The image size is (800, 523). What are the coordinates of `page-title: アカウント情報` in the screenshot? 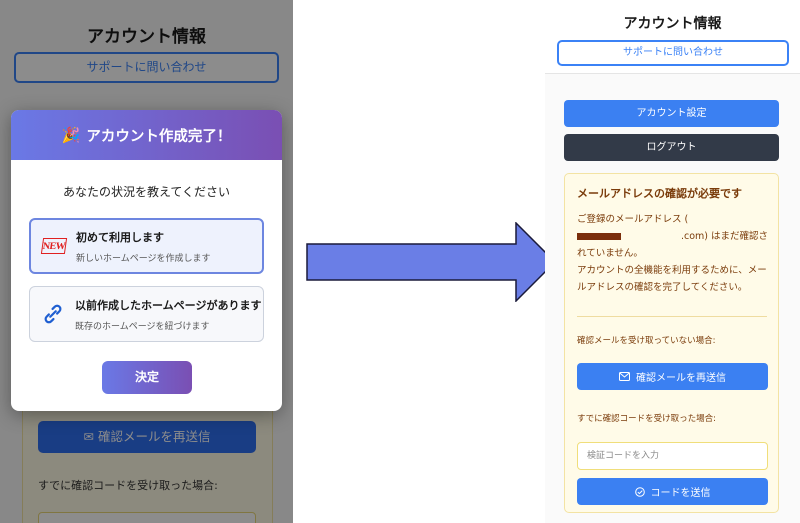 It's located at (672, 24).